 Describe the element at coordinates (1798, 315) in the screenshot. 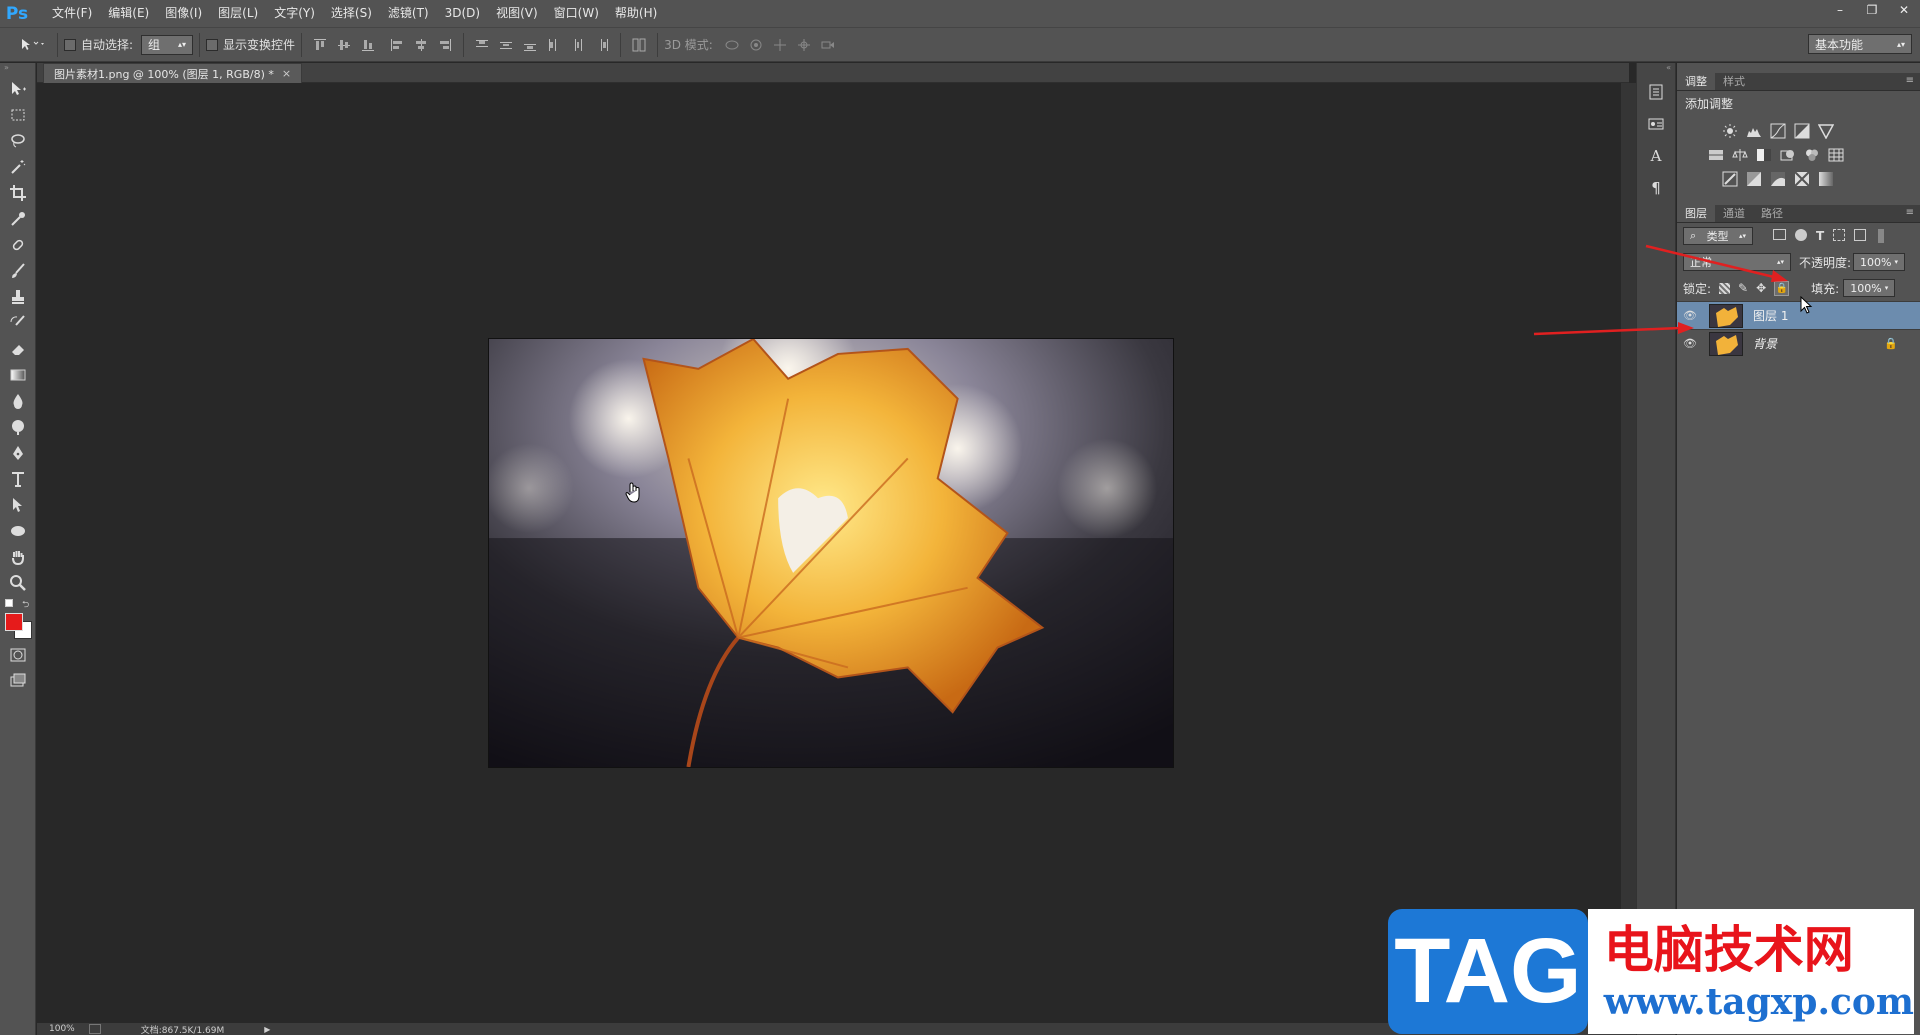

I see `layer-row-layer1: 👁 图层 1` at that location.